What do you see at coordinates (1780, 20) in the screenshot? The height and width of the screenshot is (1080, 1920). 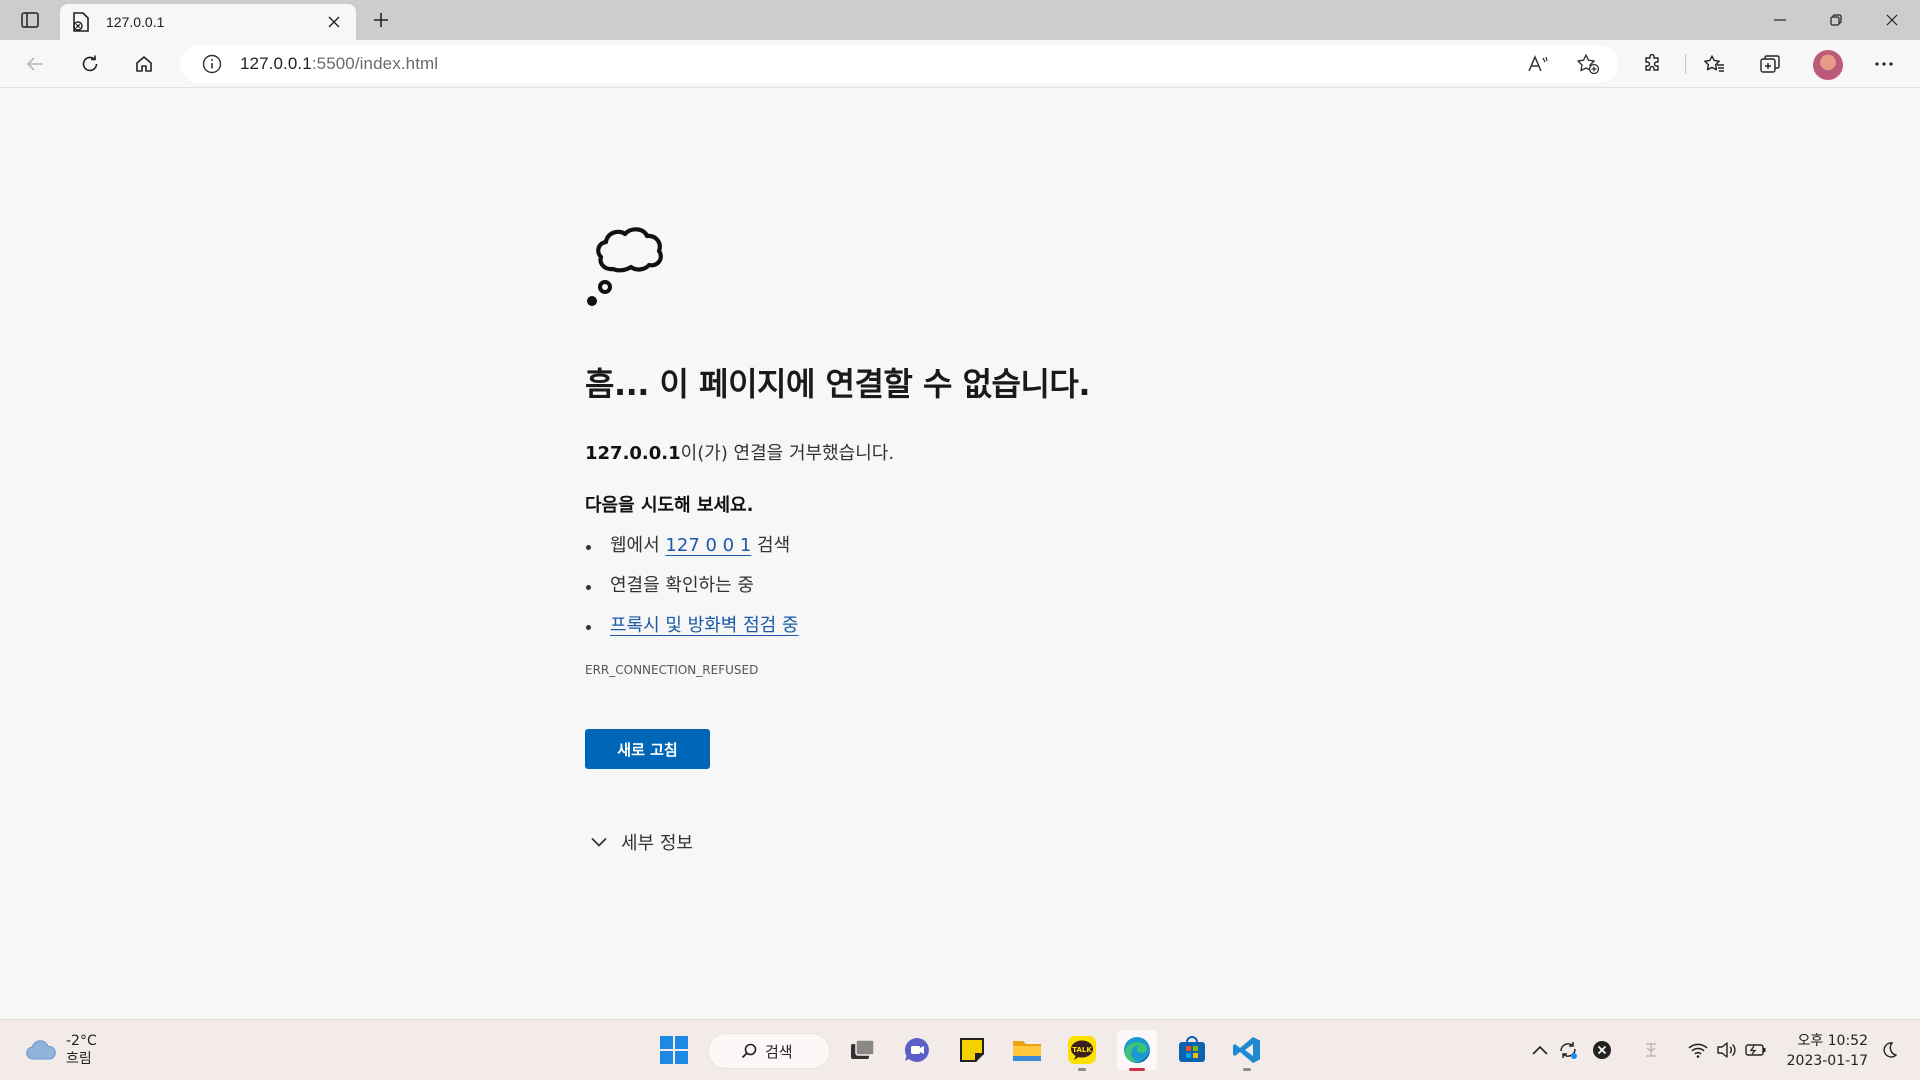 I see `minimize-icon` at bounding box center [1780, 20].